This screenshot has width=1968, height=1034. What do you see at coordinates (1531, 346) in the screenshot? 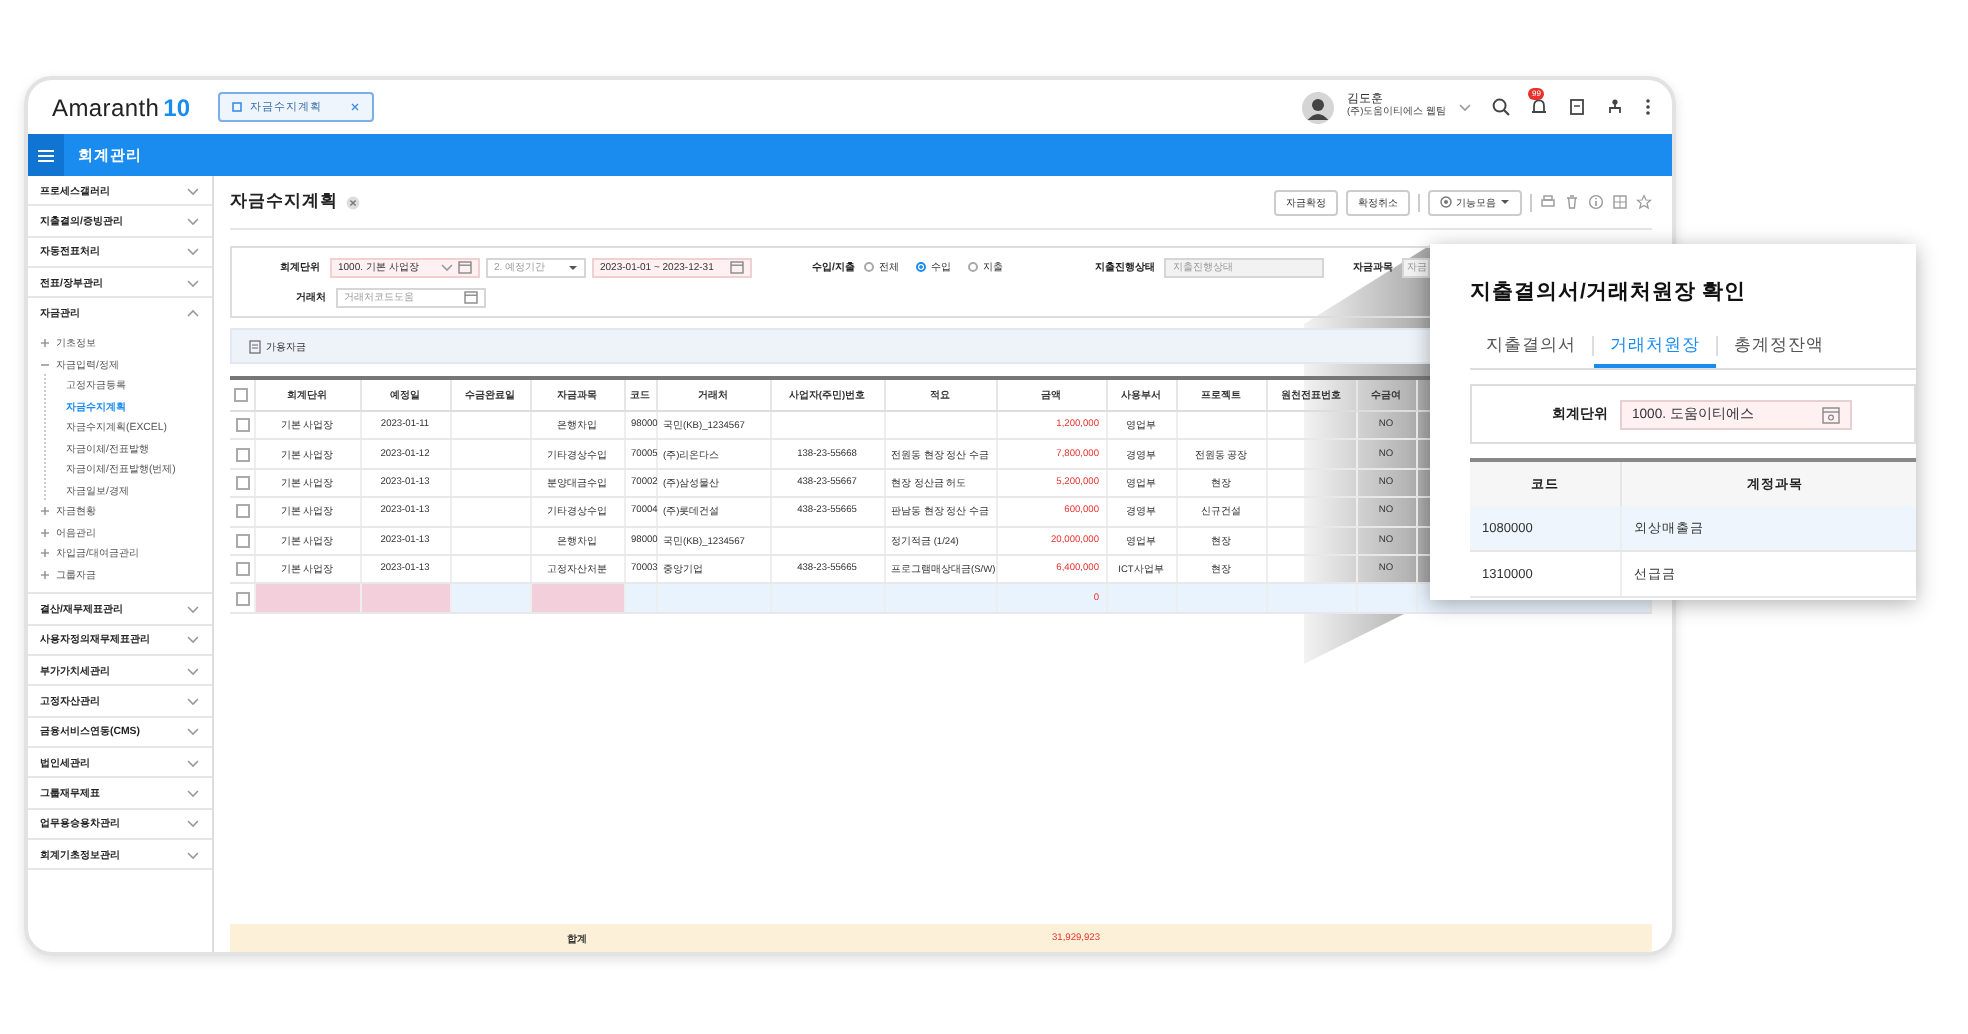
I see `tab: 지출결의서` at bounding box center [1531, 346].